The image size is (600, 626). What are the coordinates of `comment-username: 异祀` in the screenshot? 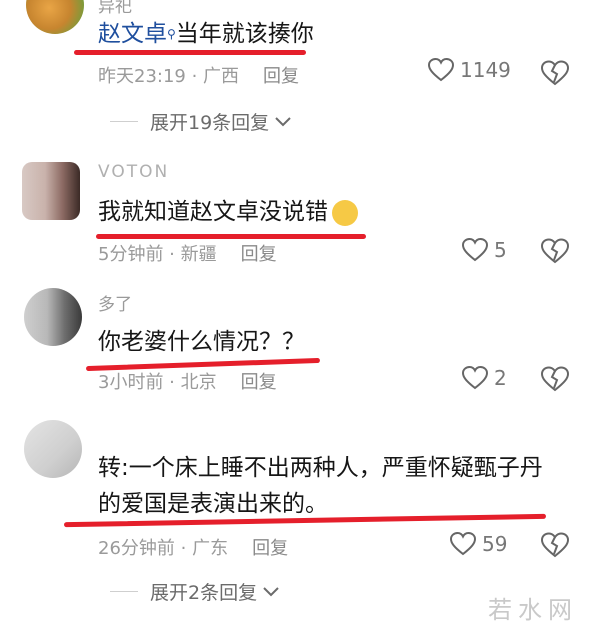 It's located at (115, 8).